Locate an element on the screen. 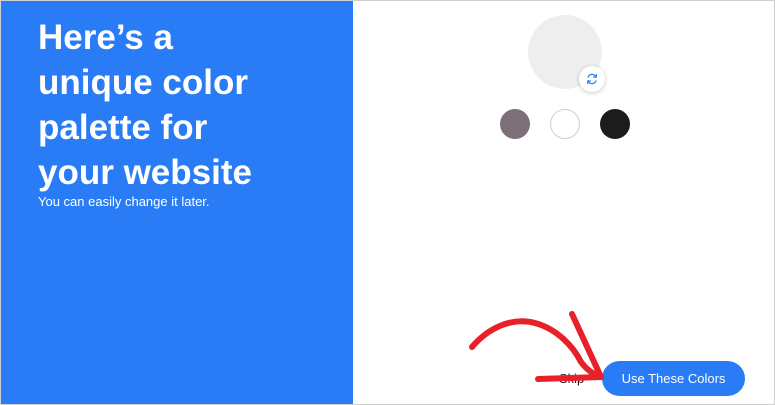 This screenshot has height=405, width=775. subtitle: You can easily change it later. is located at coordinates (124, 201).